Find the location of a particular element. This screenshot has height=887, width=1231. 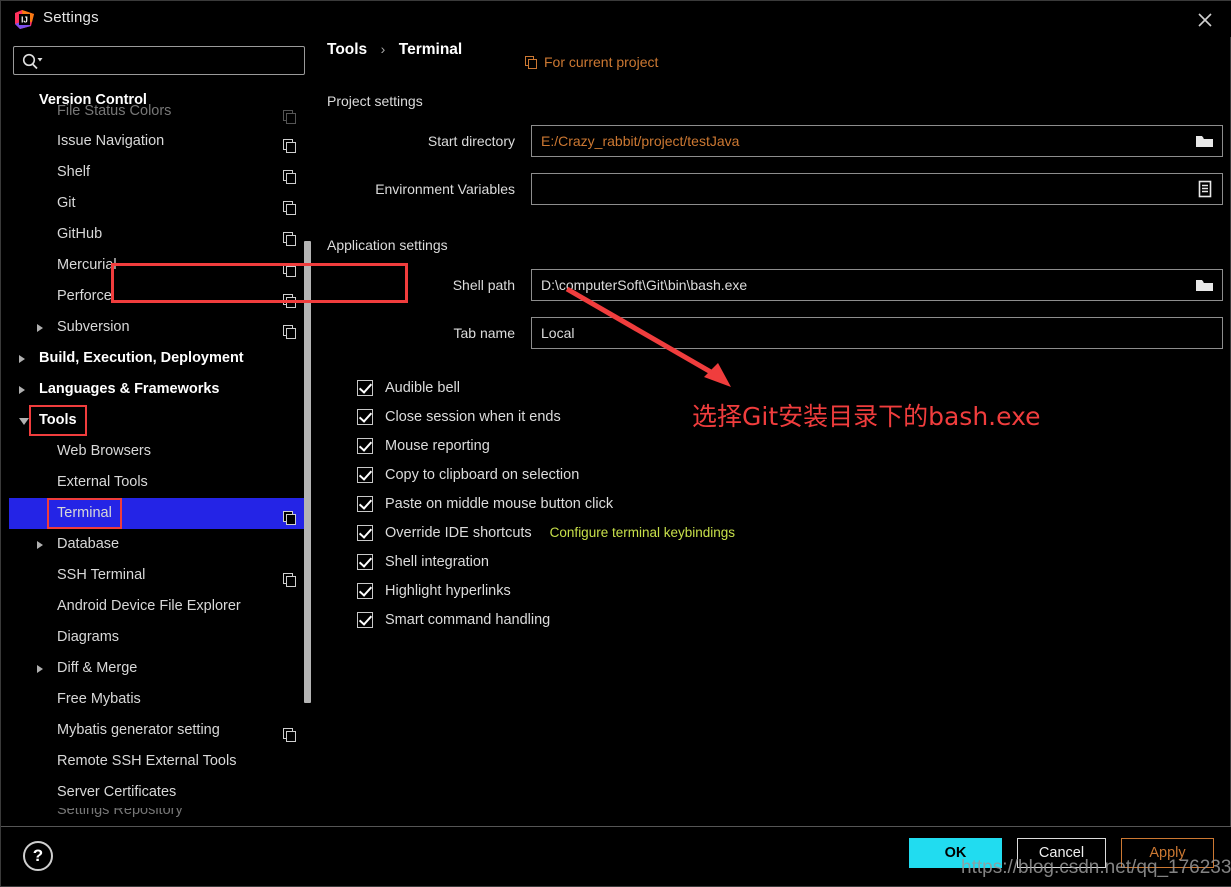

intellij-idea-logo-icon: IJ is located at coordinates (24, 19).